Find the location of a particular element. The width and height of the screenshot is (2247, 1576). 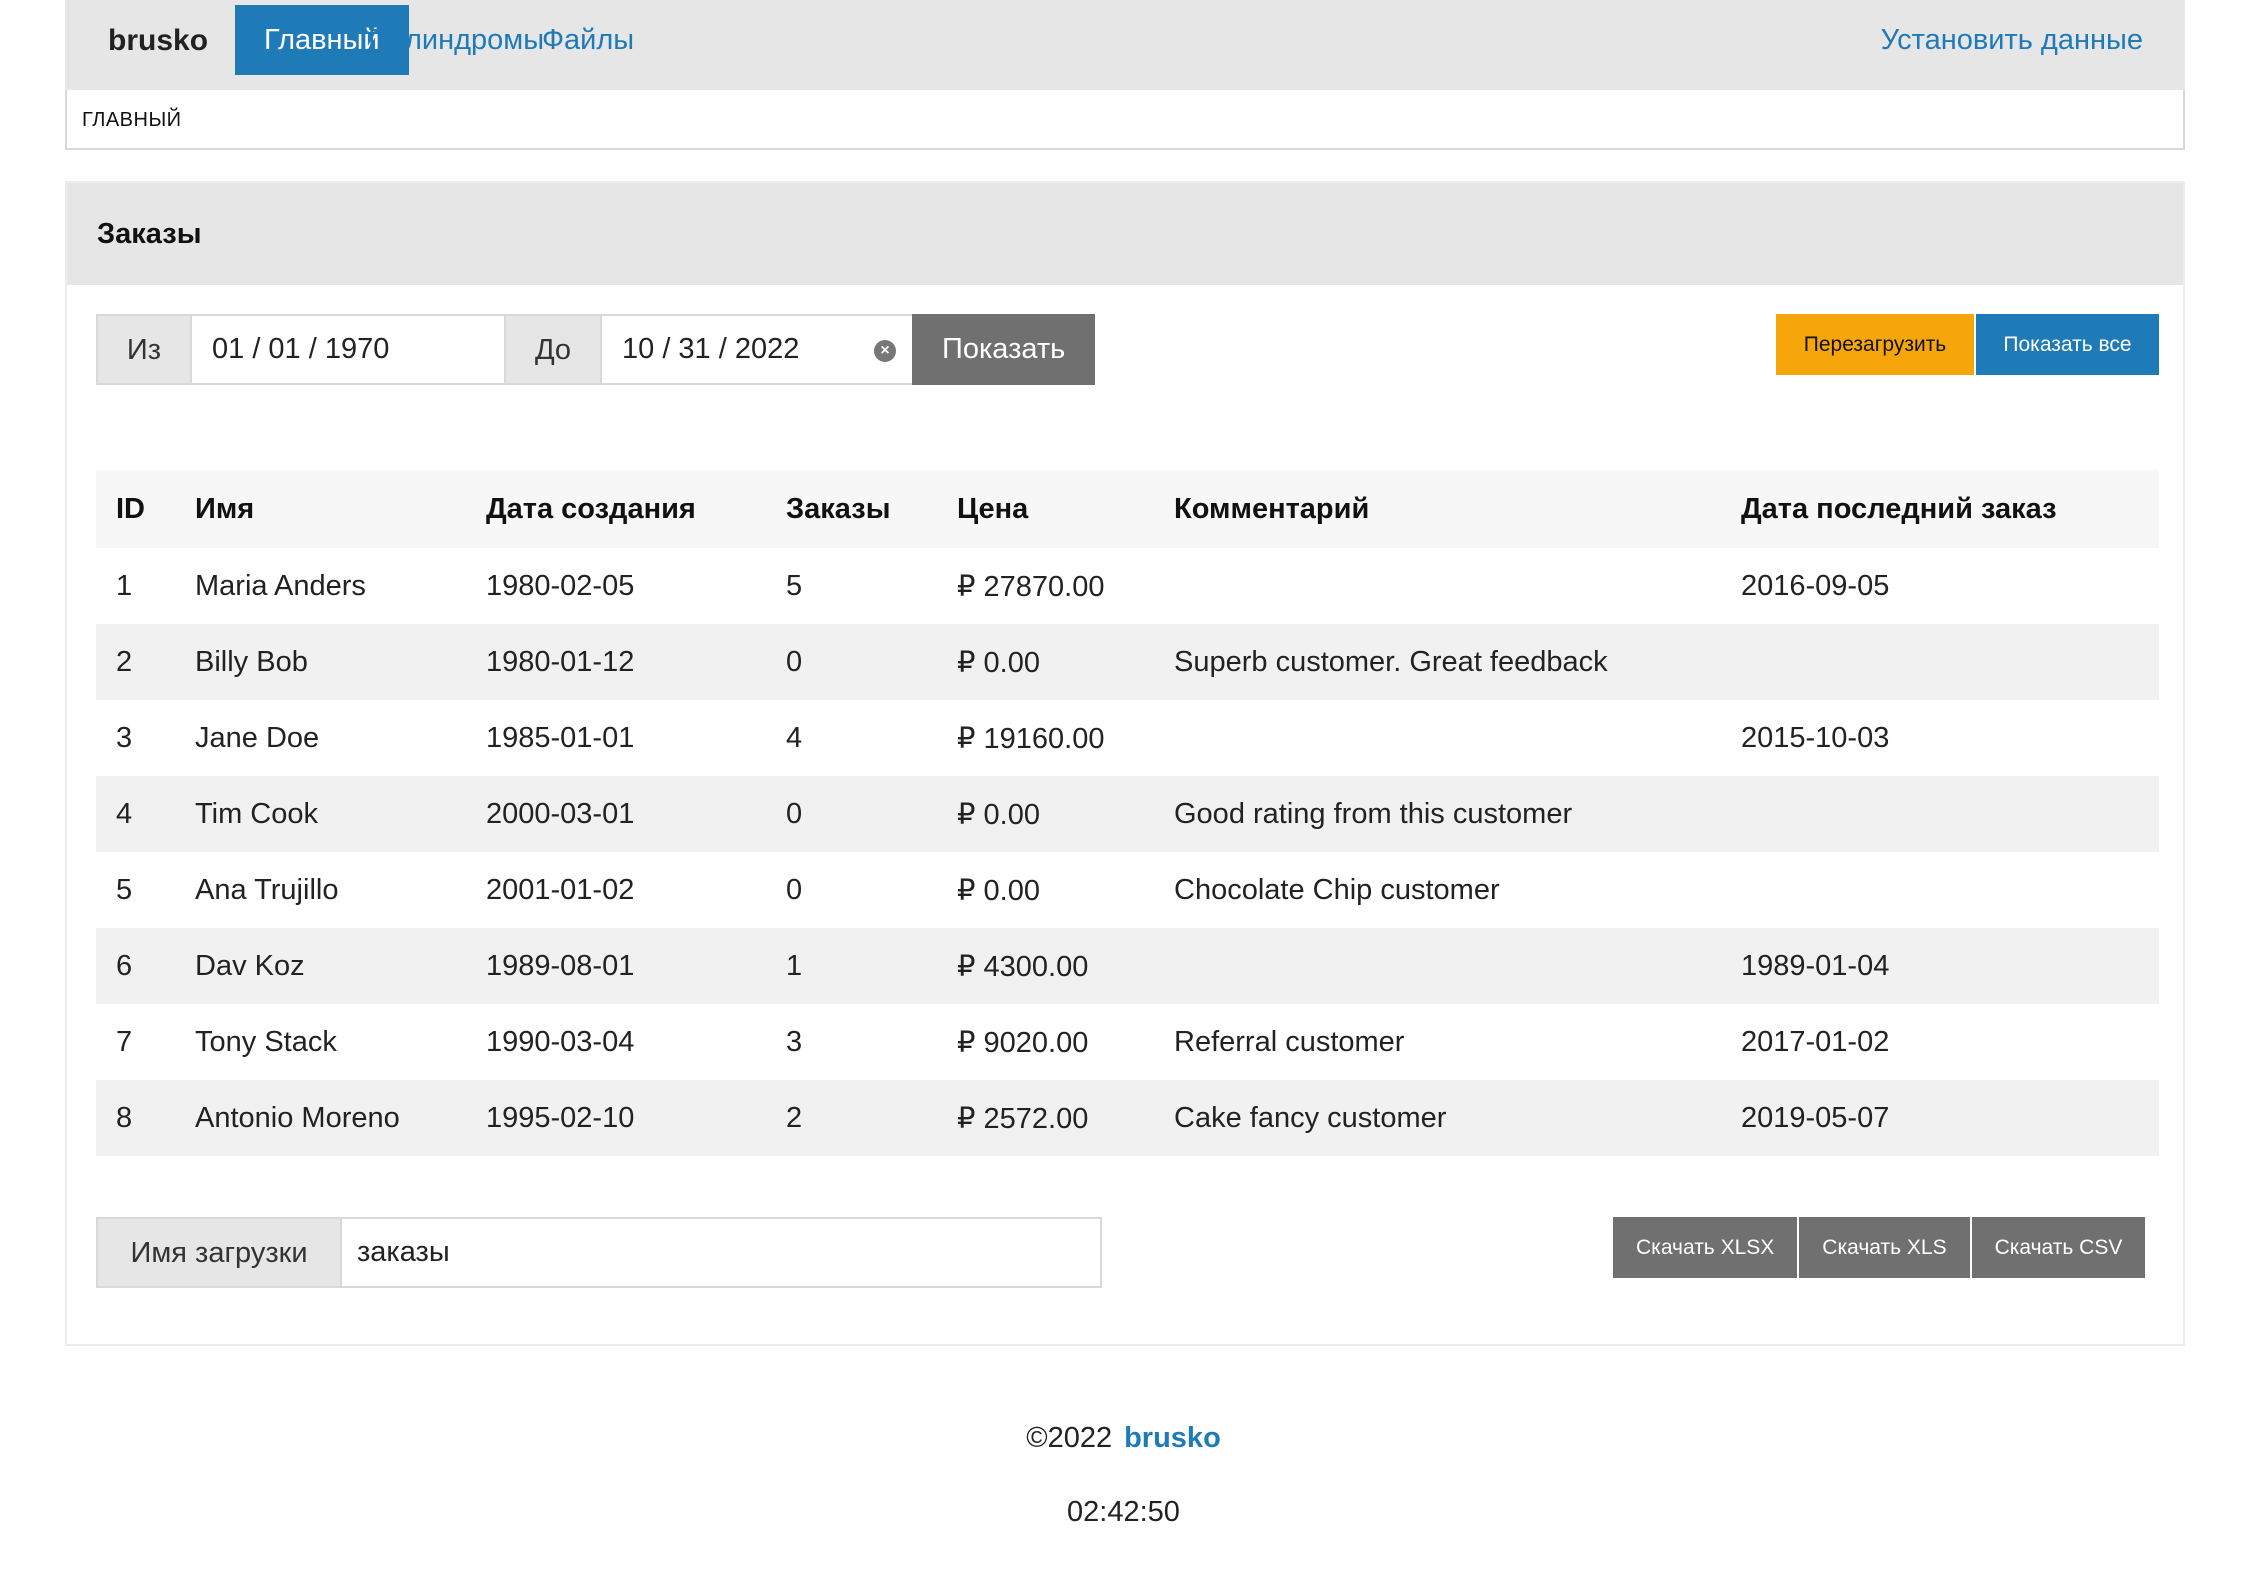

download-csv-button: Скачать CSV is located at coordinates (2058, 1247).